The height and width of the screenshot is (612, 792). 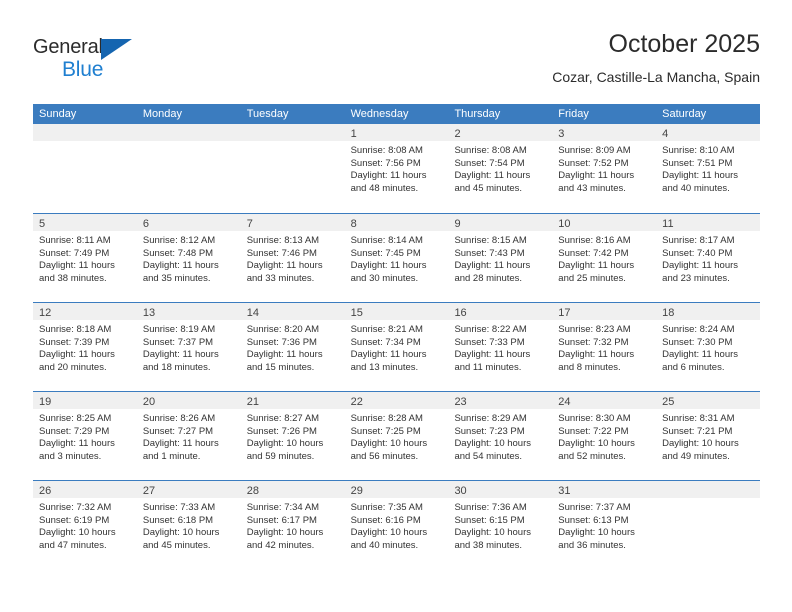 What do you see at coordinates (384, 545) in the screenshot?
I see `daylight-line-2: and 40 minutes.` at bounding box center [384, 545].